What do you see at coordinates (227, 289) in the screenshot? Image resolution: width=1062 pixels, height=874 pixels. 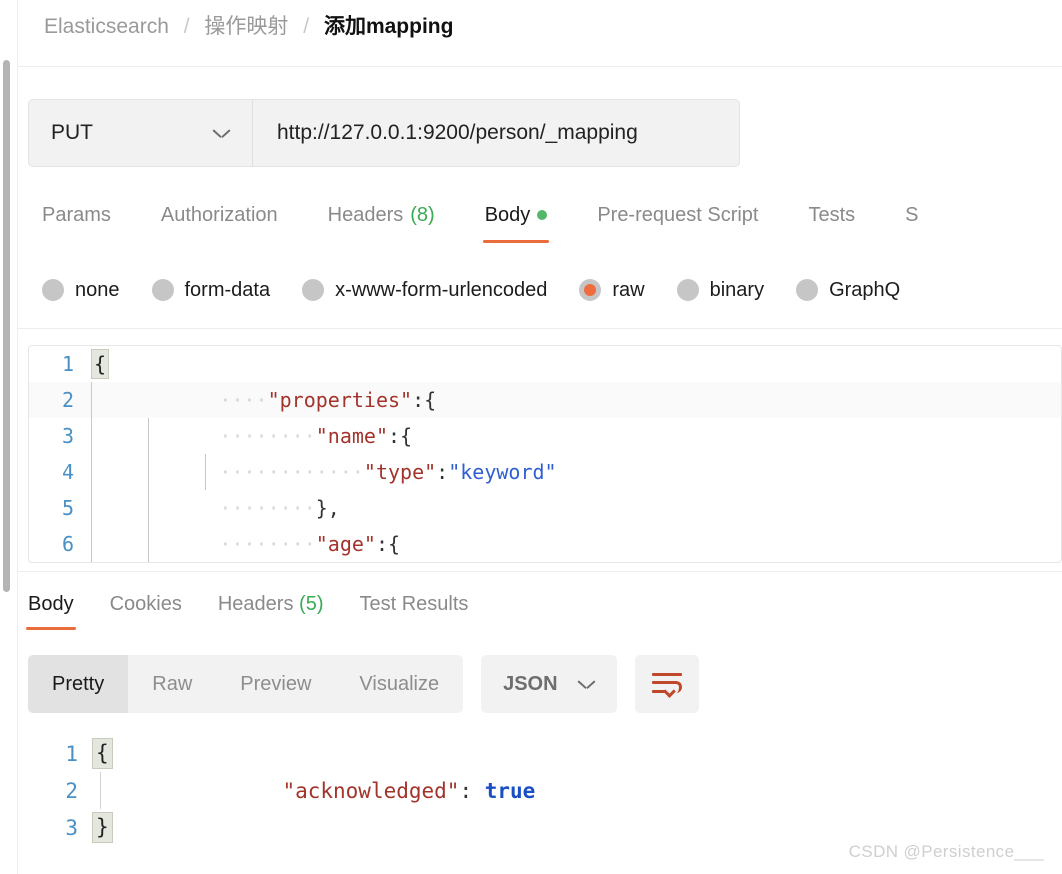 I see `radio-form-data-label: form-data` at bounding box center [227, 289].